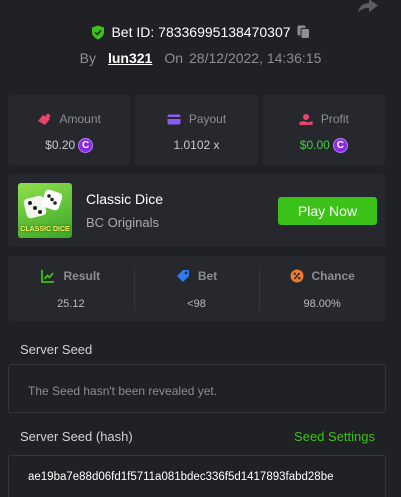  What do you see at coordinates (306, 119) in the screenshot?
I see `profit-icon` at bounding box center [306, 119].